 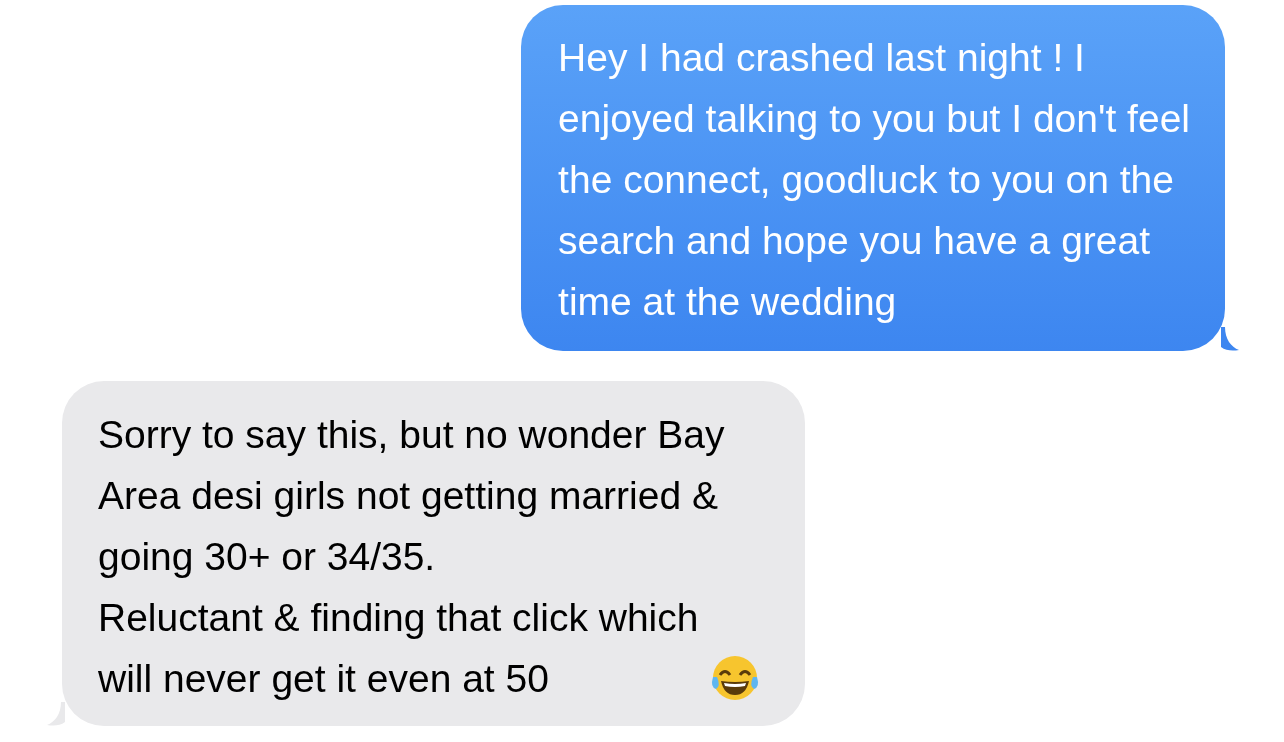 I want to click on bubble-tail, so click(x=1230, y=339).